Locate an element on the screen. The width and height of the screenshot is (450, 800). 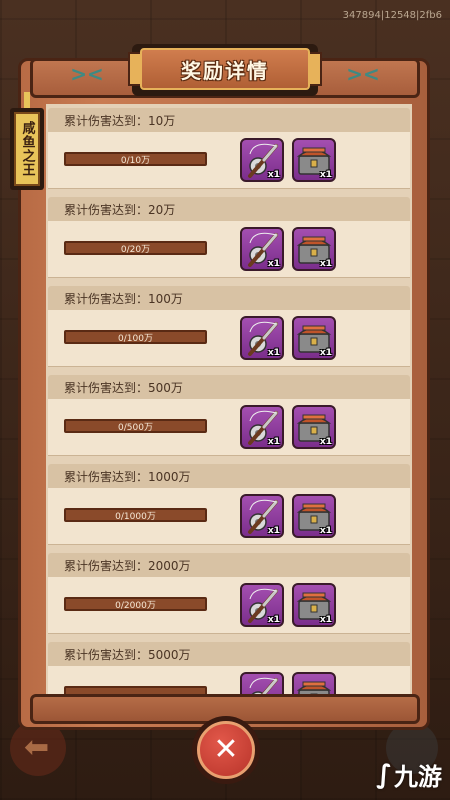
close-button: ✕ is located at coordinates (226, 750).